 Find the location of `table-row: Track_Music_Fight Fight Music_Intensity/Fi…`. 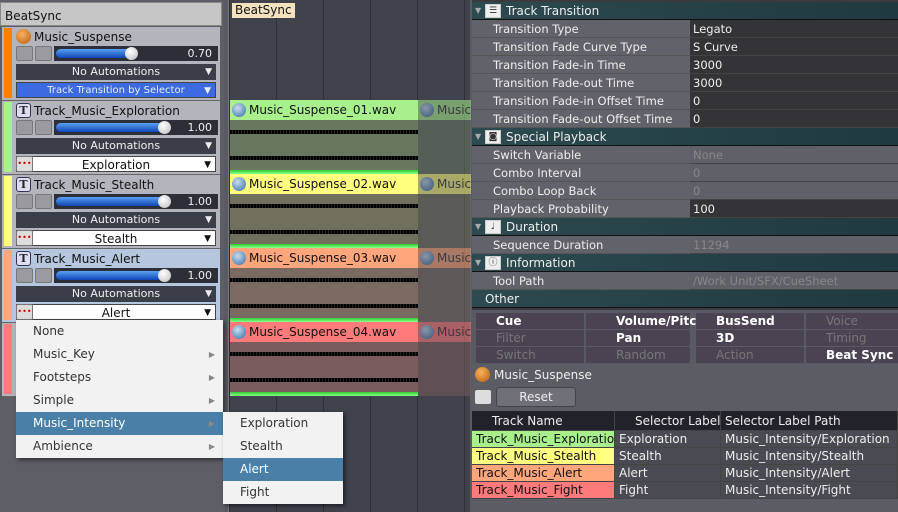

table-row: Track_Music_Fight Fight Music_Intensity/Fi… is located at coordinates (685, 490).